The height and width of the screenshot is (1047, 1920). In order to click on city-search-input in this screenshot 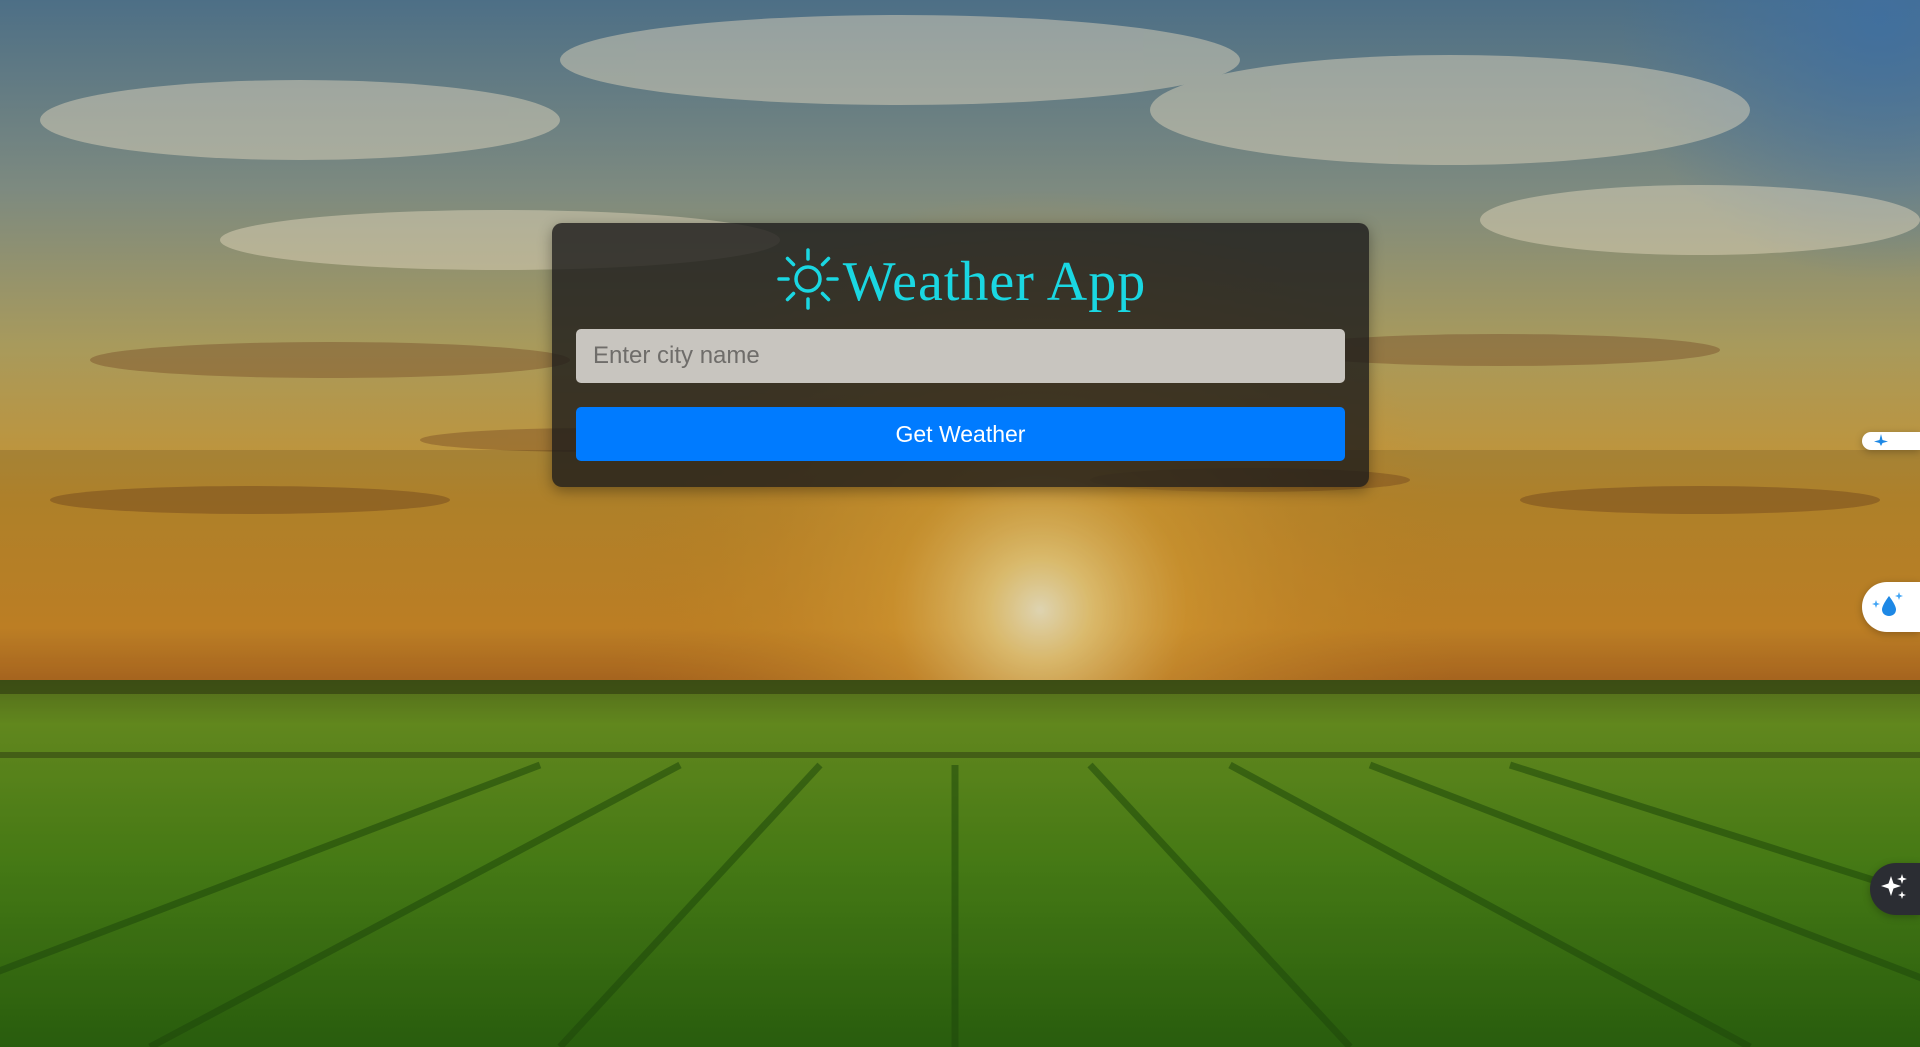, I will do `click(960, 356)`.